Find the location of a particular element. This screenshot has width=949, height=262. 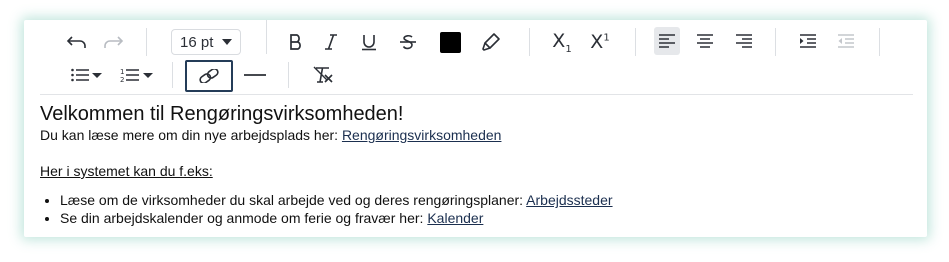

italic-button is located at coordinates (331, 42).